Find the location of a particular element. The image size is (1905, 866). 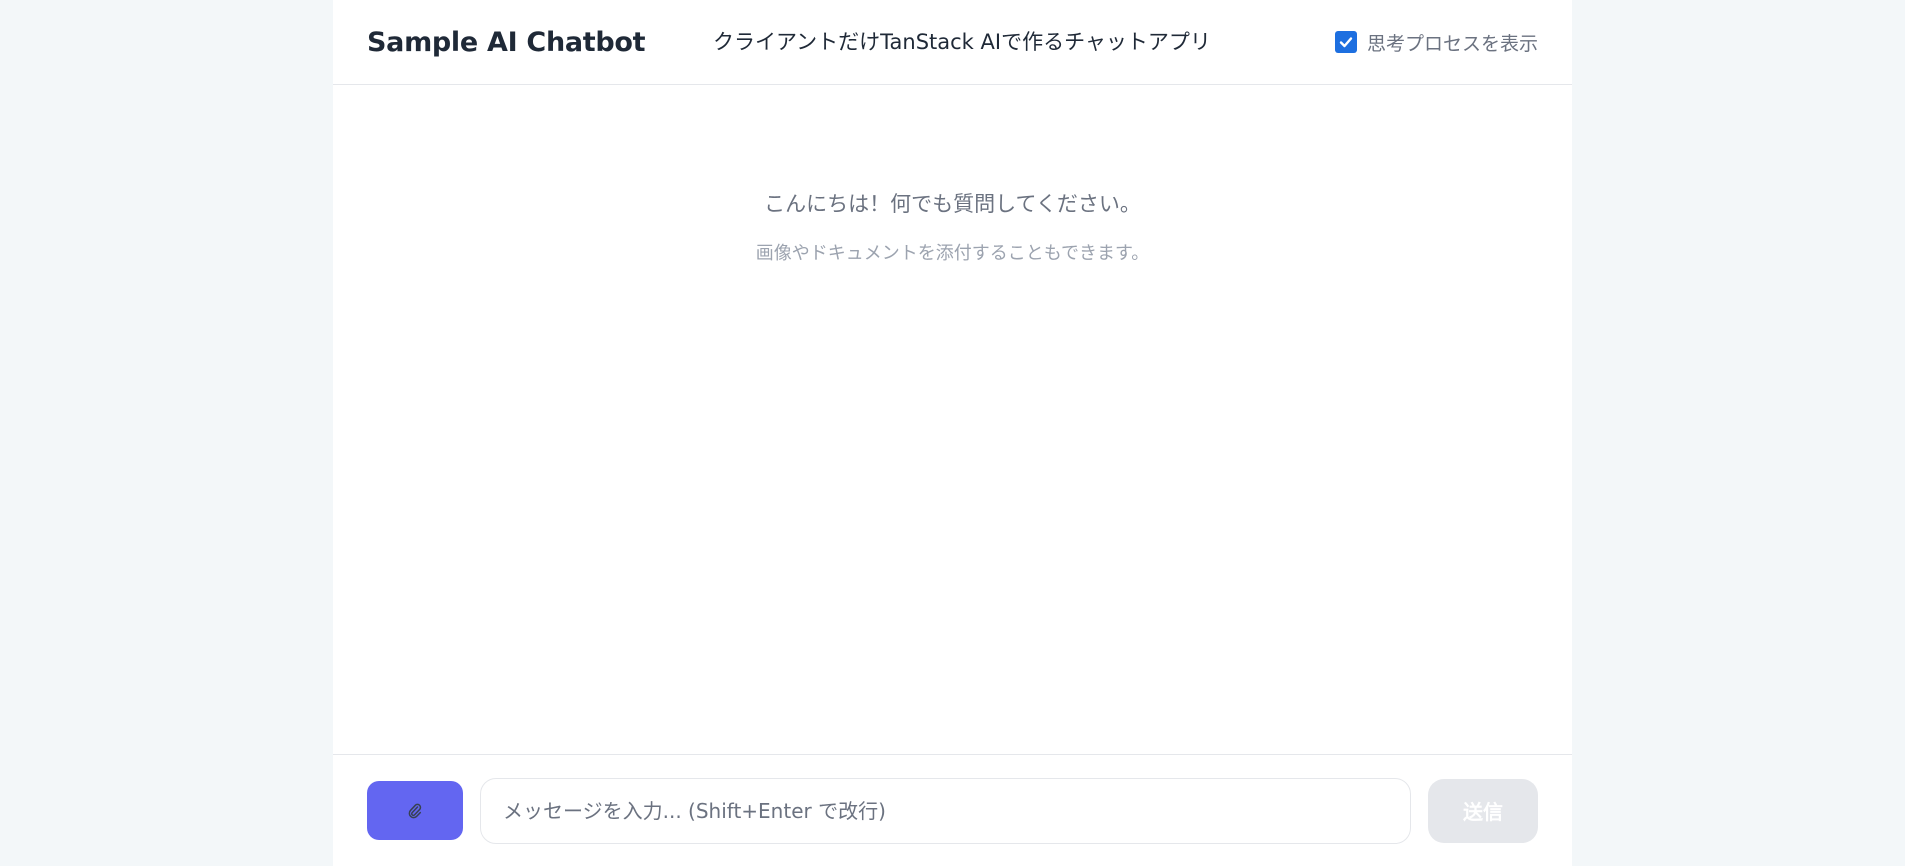

attach-file-button is located at coordinates (415, 810).